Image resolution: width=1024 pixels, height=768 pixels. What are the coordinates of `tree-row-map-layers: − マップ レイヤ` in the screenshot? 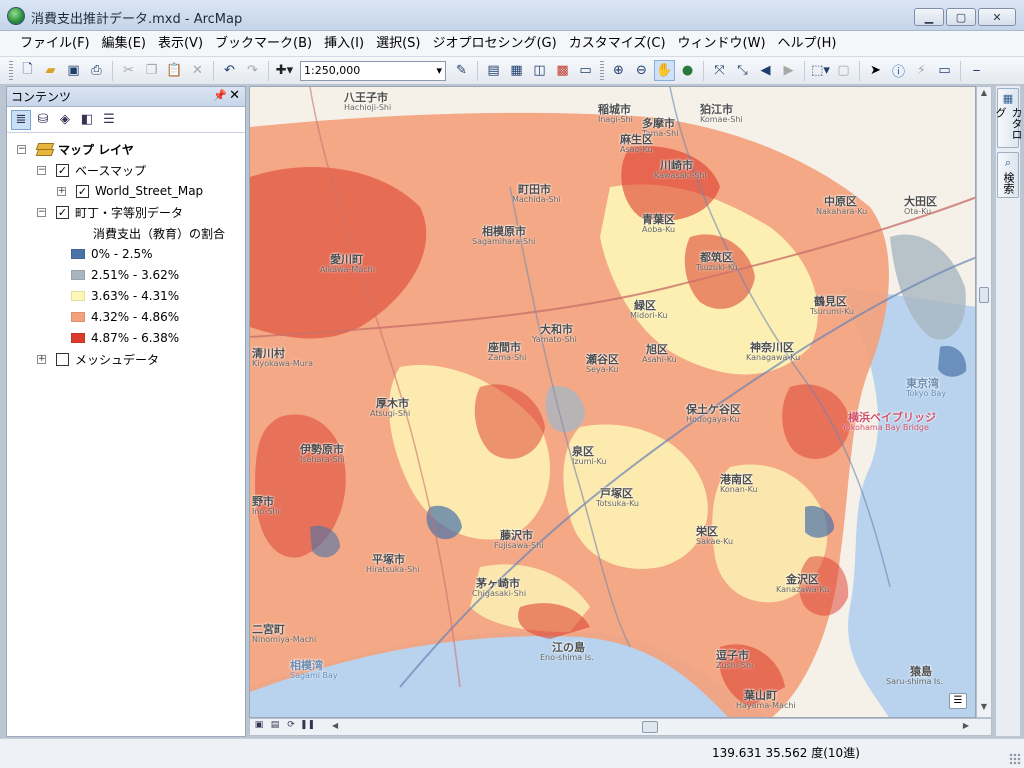 It's located at (75, 149).